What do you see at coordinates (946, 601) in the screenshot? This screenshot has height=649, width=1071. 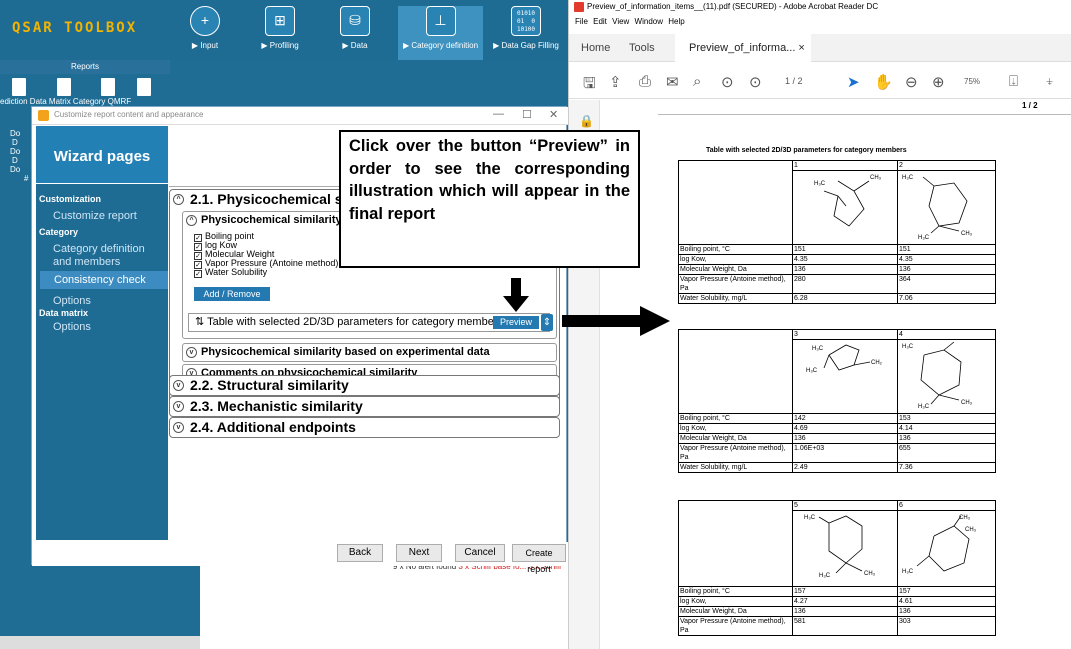 I see `cell: 4.61` at bounding box center [946, 601].